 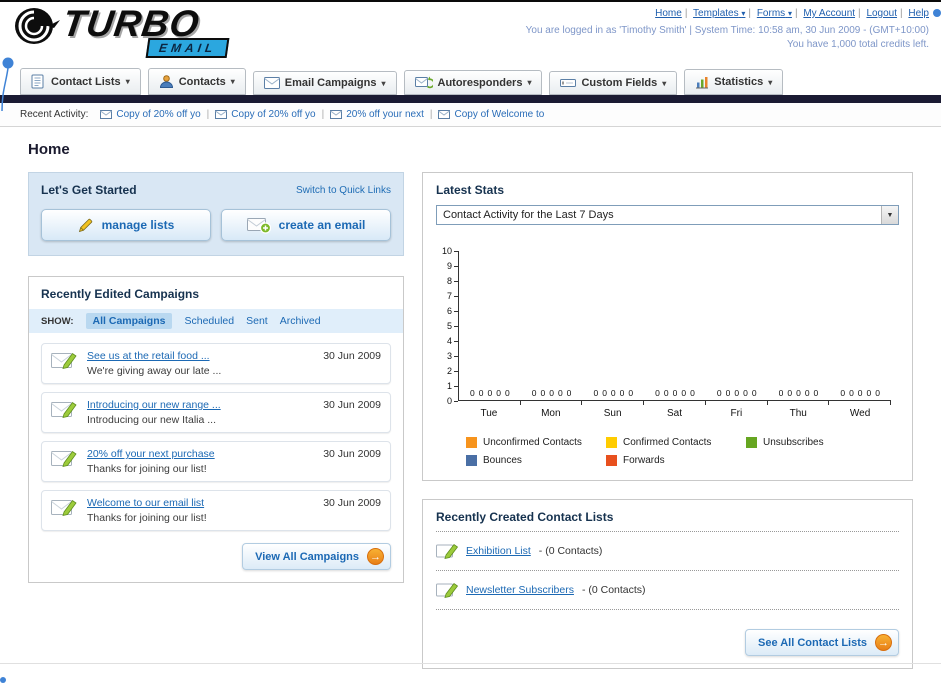 I want to click on recent-activity-item: 20% off your next, so click(x=377, y=114).